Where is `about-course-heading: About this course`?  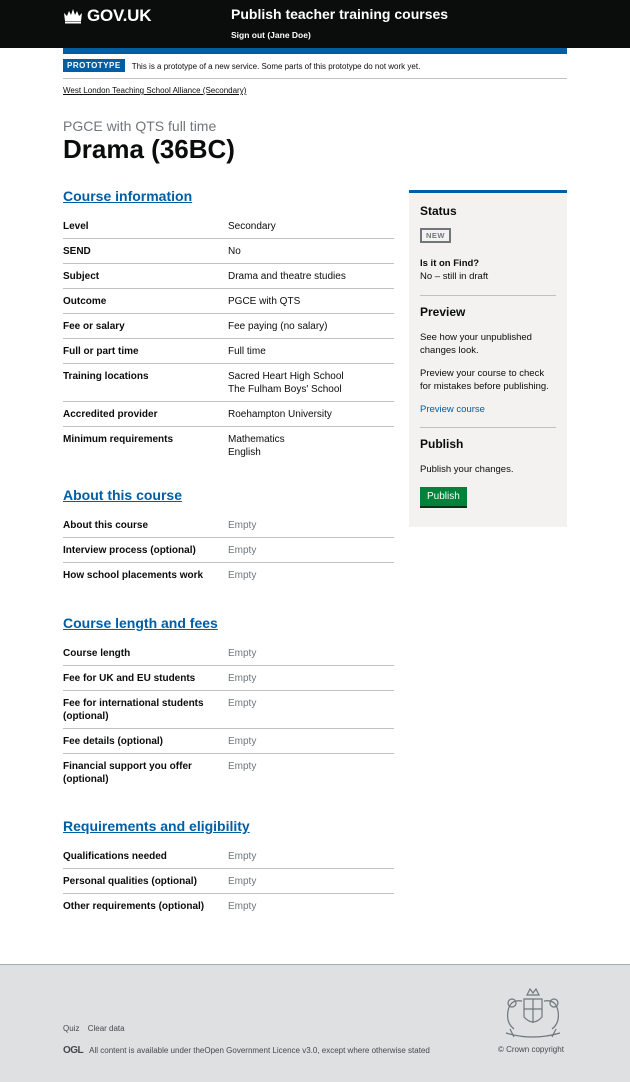 about-course-heading: About this course is located at coordinates (122, 495).